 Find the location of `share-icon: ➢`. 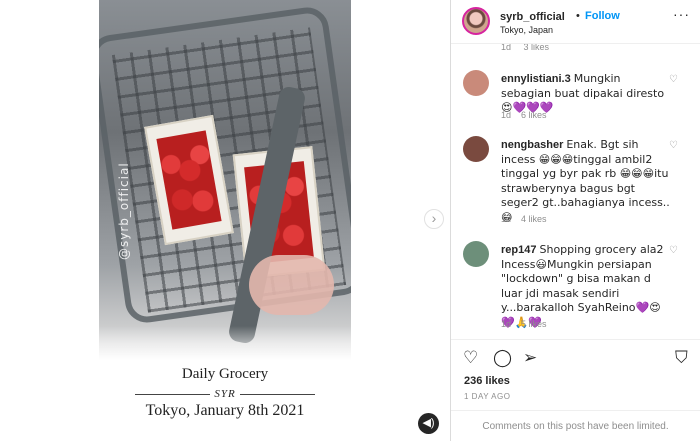

share-icon: ➢ is located at coordinates (530, 358).